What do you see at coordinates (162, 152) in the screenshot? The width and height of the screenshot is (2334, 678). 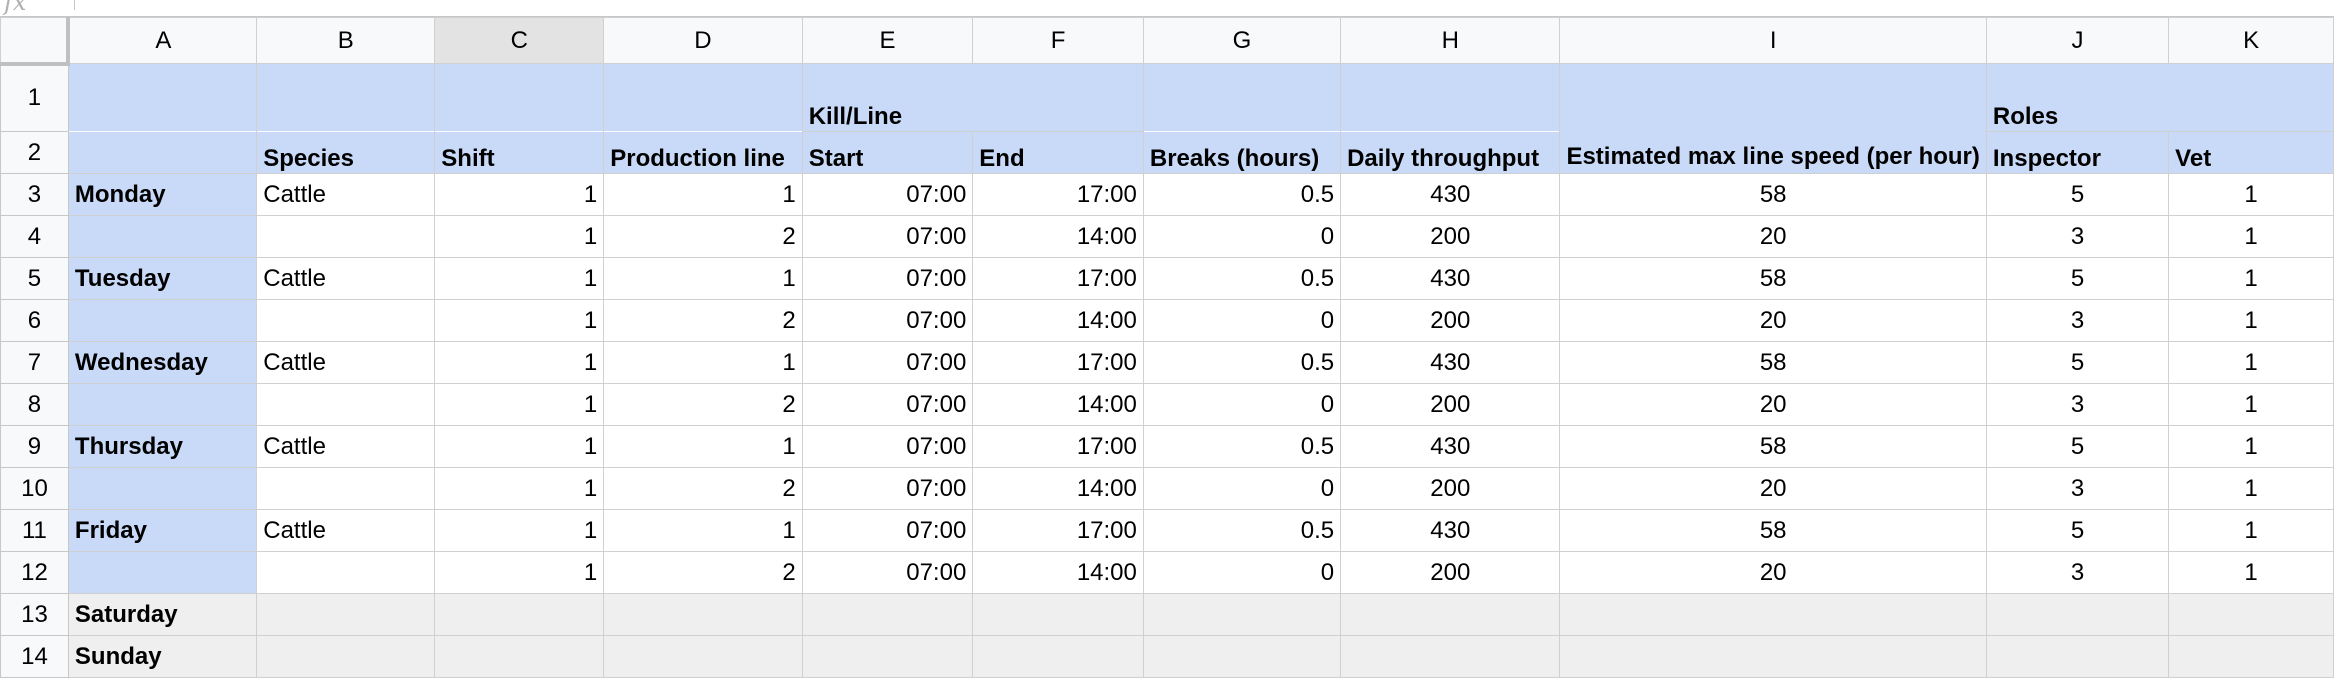 I see `cell-a2` at bounding box center [162, 152].